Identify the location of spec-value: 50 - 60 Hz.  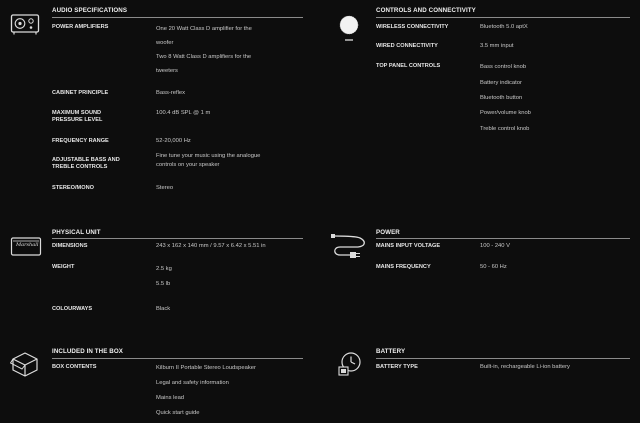
(493, 267).